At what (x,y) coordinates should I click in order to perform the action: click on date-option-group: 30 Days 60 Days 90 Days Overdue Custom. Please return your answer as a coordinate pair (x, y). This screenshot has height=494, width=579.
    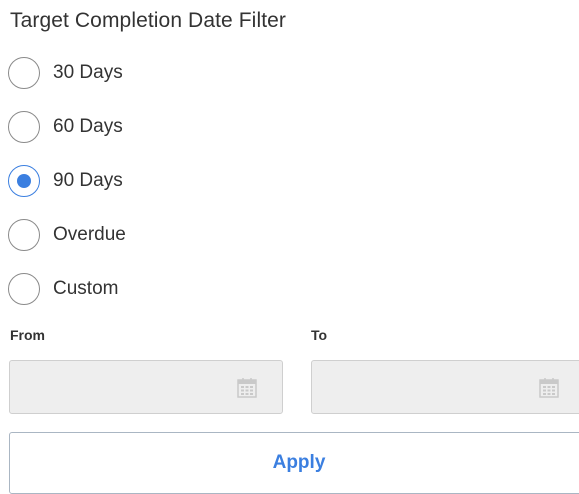
    Looking at the image, I should click on (67, 181).